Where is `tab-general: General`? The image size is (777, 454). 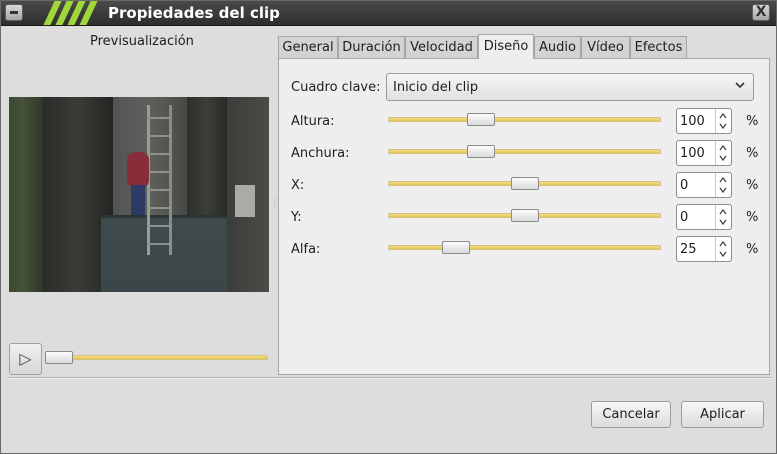
tab-general: General is located at coordinates (308, 47).